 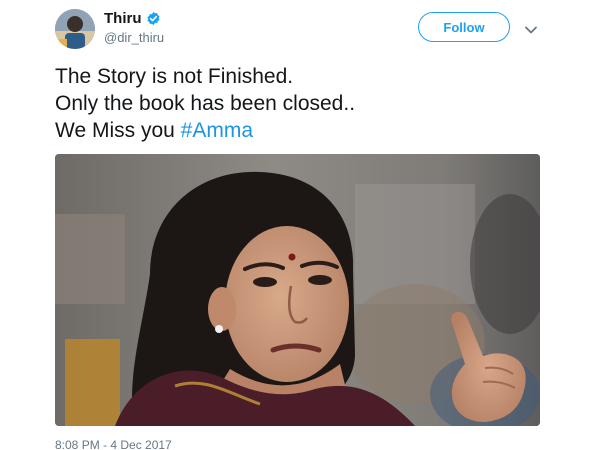 What do you see at coordinates (531, 28) in the screenshot?
I see `chevron-down-icon` at bounding box center [531, 28].